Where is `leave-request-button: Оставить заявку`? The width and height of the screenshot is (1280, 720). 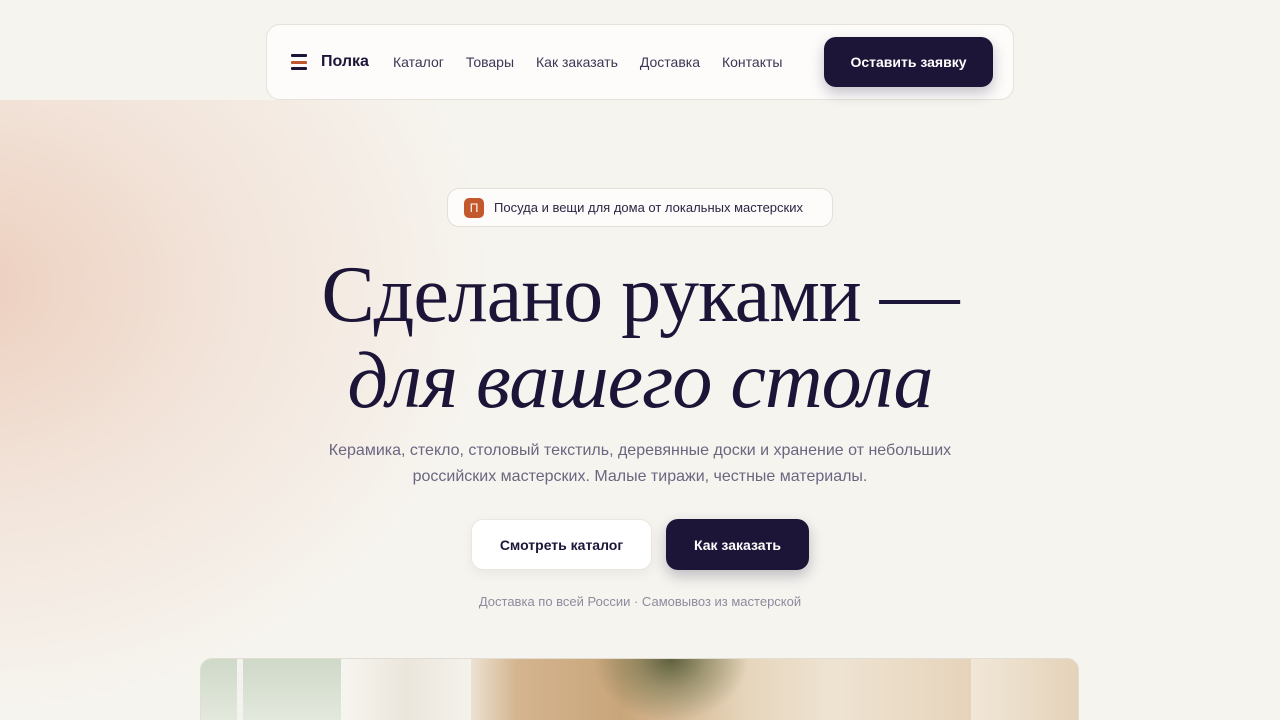
leave-request-button: Оставить заявку is located at coordinates (908, 62).